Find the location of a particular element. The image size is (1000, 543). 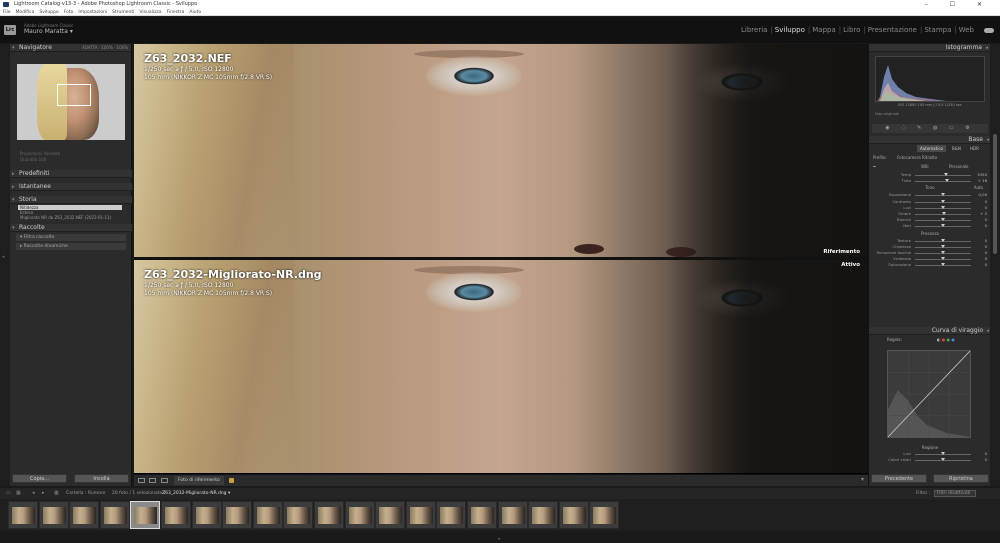

slider-value: + 2 is located at coordinates (980, 214).